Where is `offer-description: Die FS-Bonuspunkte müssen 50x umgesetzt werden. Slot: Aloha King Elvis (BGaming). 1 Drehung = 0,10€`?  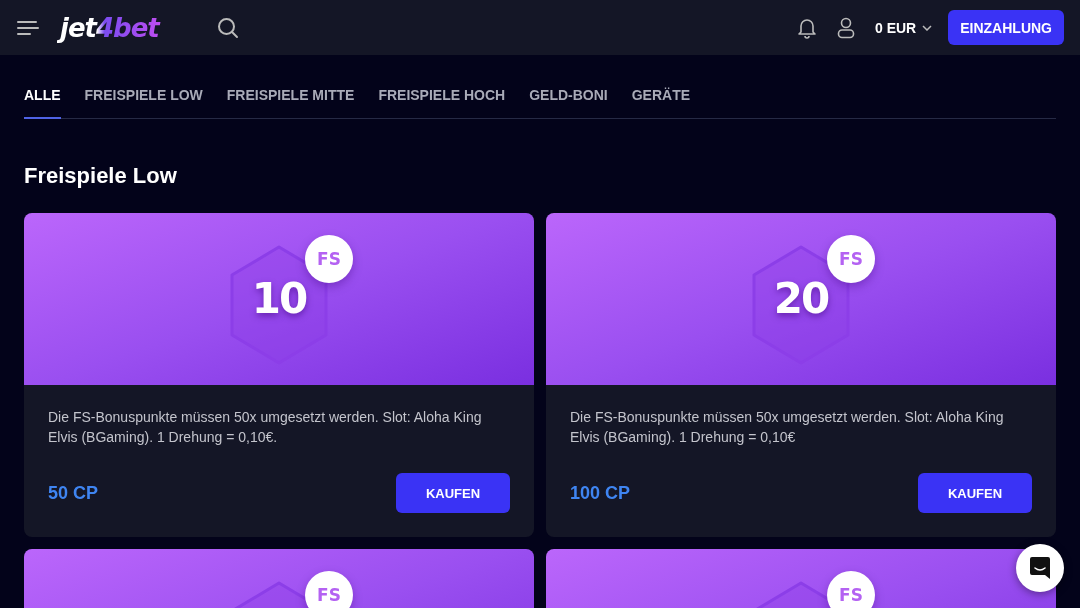
offer-description: Die FS-Bonuspunkte müssen 50x umgesetzt werden. Slot: Aloha King Elvis (BGaming). 1 Drehung = 0,10€ is located at coordinates (787, 427).